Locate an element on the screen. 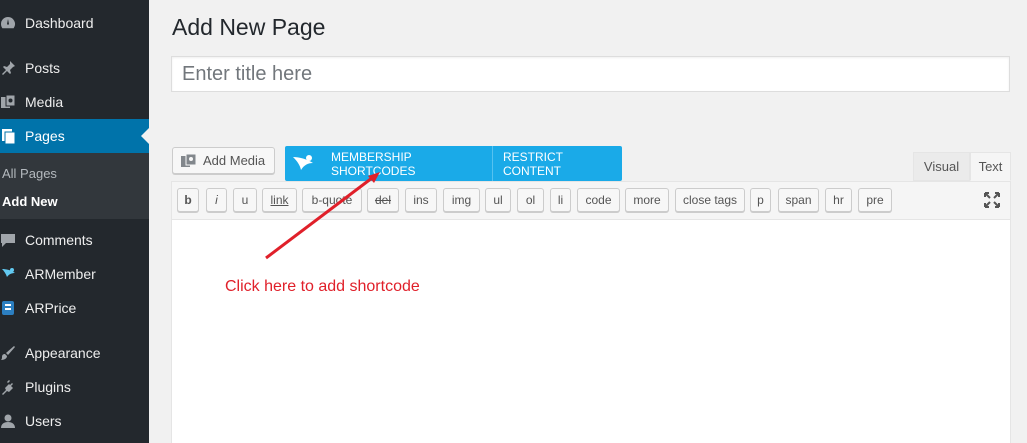  sidebar-item-armember: ARMember is located at coordinates (74, 274).